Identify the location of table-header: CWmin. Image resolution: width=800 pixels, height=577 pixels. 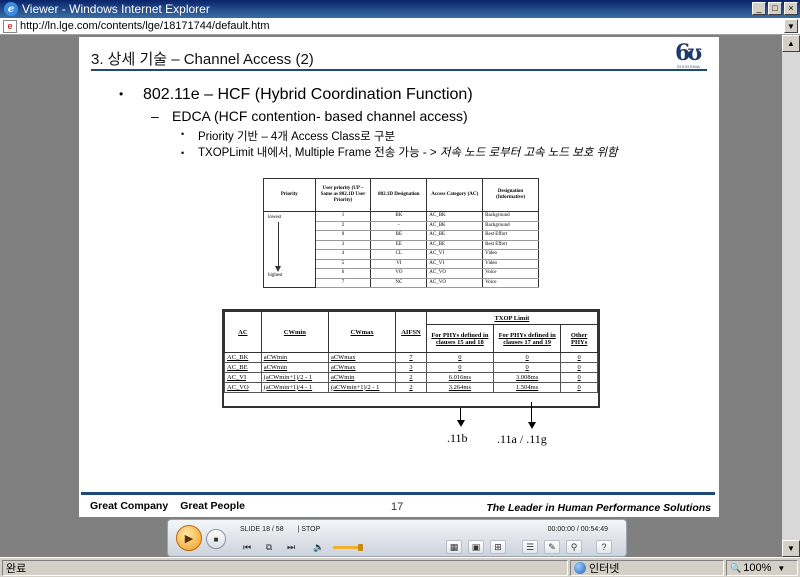
(294, 332).